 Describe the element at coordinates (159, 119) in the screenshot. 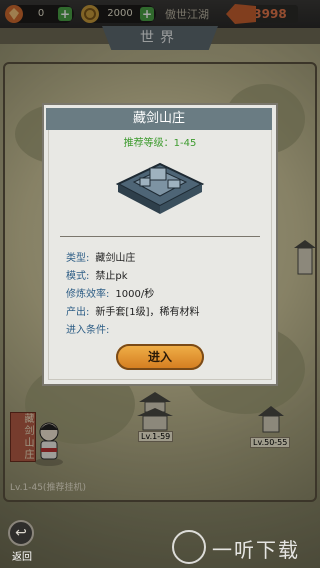

I see `popup-title: 藏剑山庄` at that location.